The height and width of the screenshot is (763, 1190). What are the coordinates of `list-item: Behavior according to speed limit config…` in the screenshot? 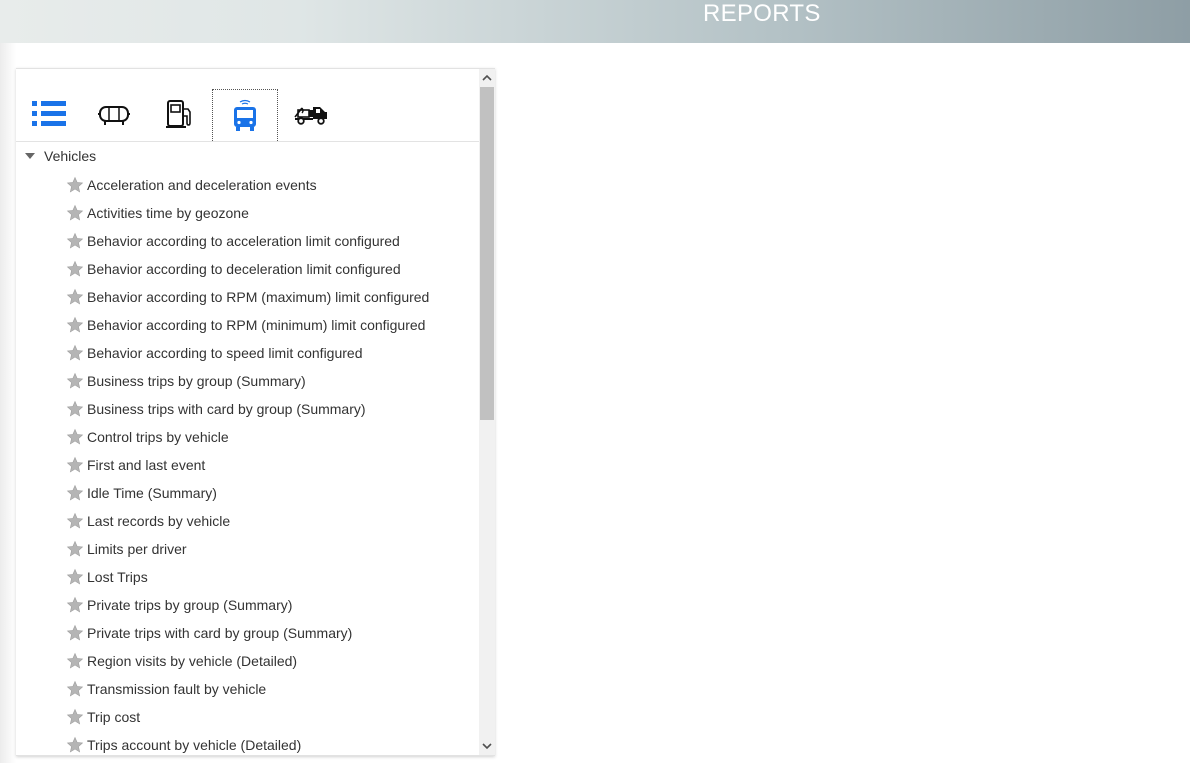 It's located at (271, 353).